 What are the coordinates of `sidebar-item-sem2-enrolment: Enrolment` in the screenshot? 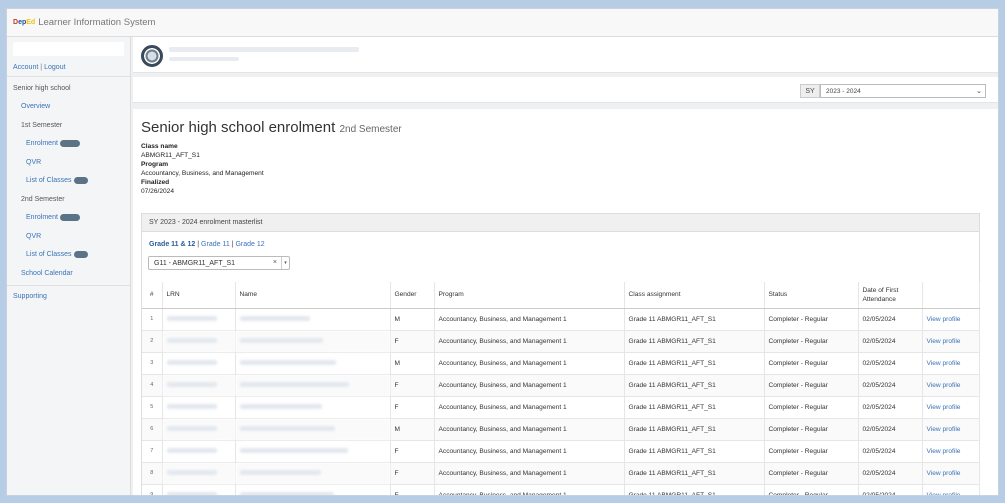 It's located at (42, 217).